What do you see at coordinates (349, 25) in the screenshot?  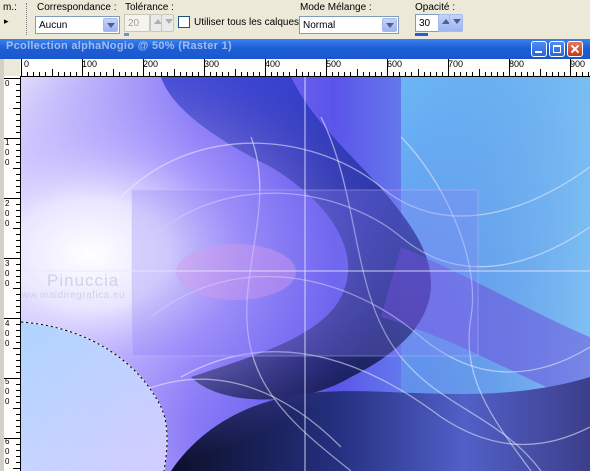 I see `blend-mode-select: Normal` at bounding box center [349, 25].